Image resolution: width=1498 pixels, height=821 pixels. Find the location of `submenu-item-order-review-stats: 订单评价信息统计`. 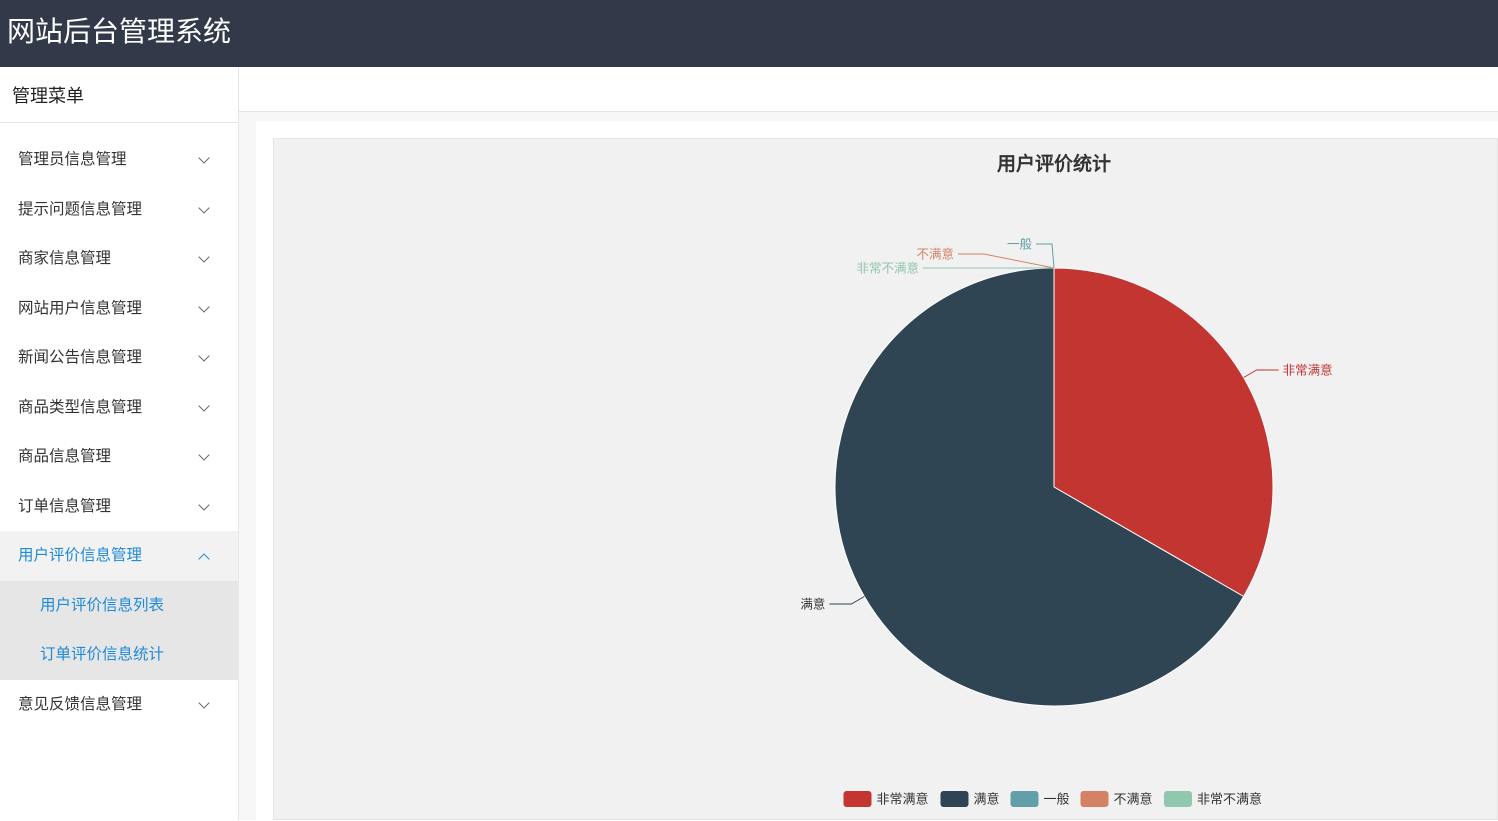

submenu-item-order-review-stats: 订单评价信息统计 is located at coordinates (119, 655).